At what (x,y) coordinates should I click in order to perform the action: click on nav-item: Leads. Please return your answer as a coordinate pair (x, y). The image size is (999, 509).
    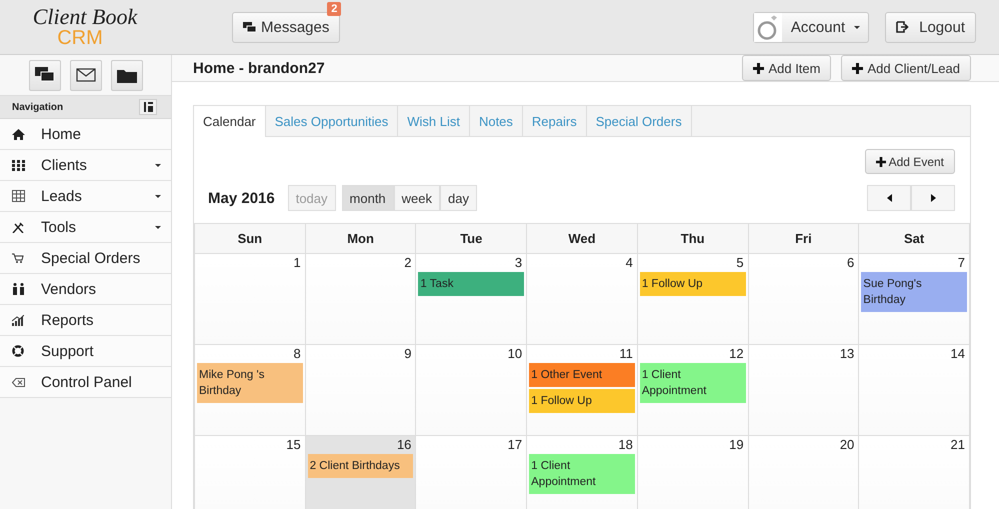
    Looking at the image, I should click on (85, 196).